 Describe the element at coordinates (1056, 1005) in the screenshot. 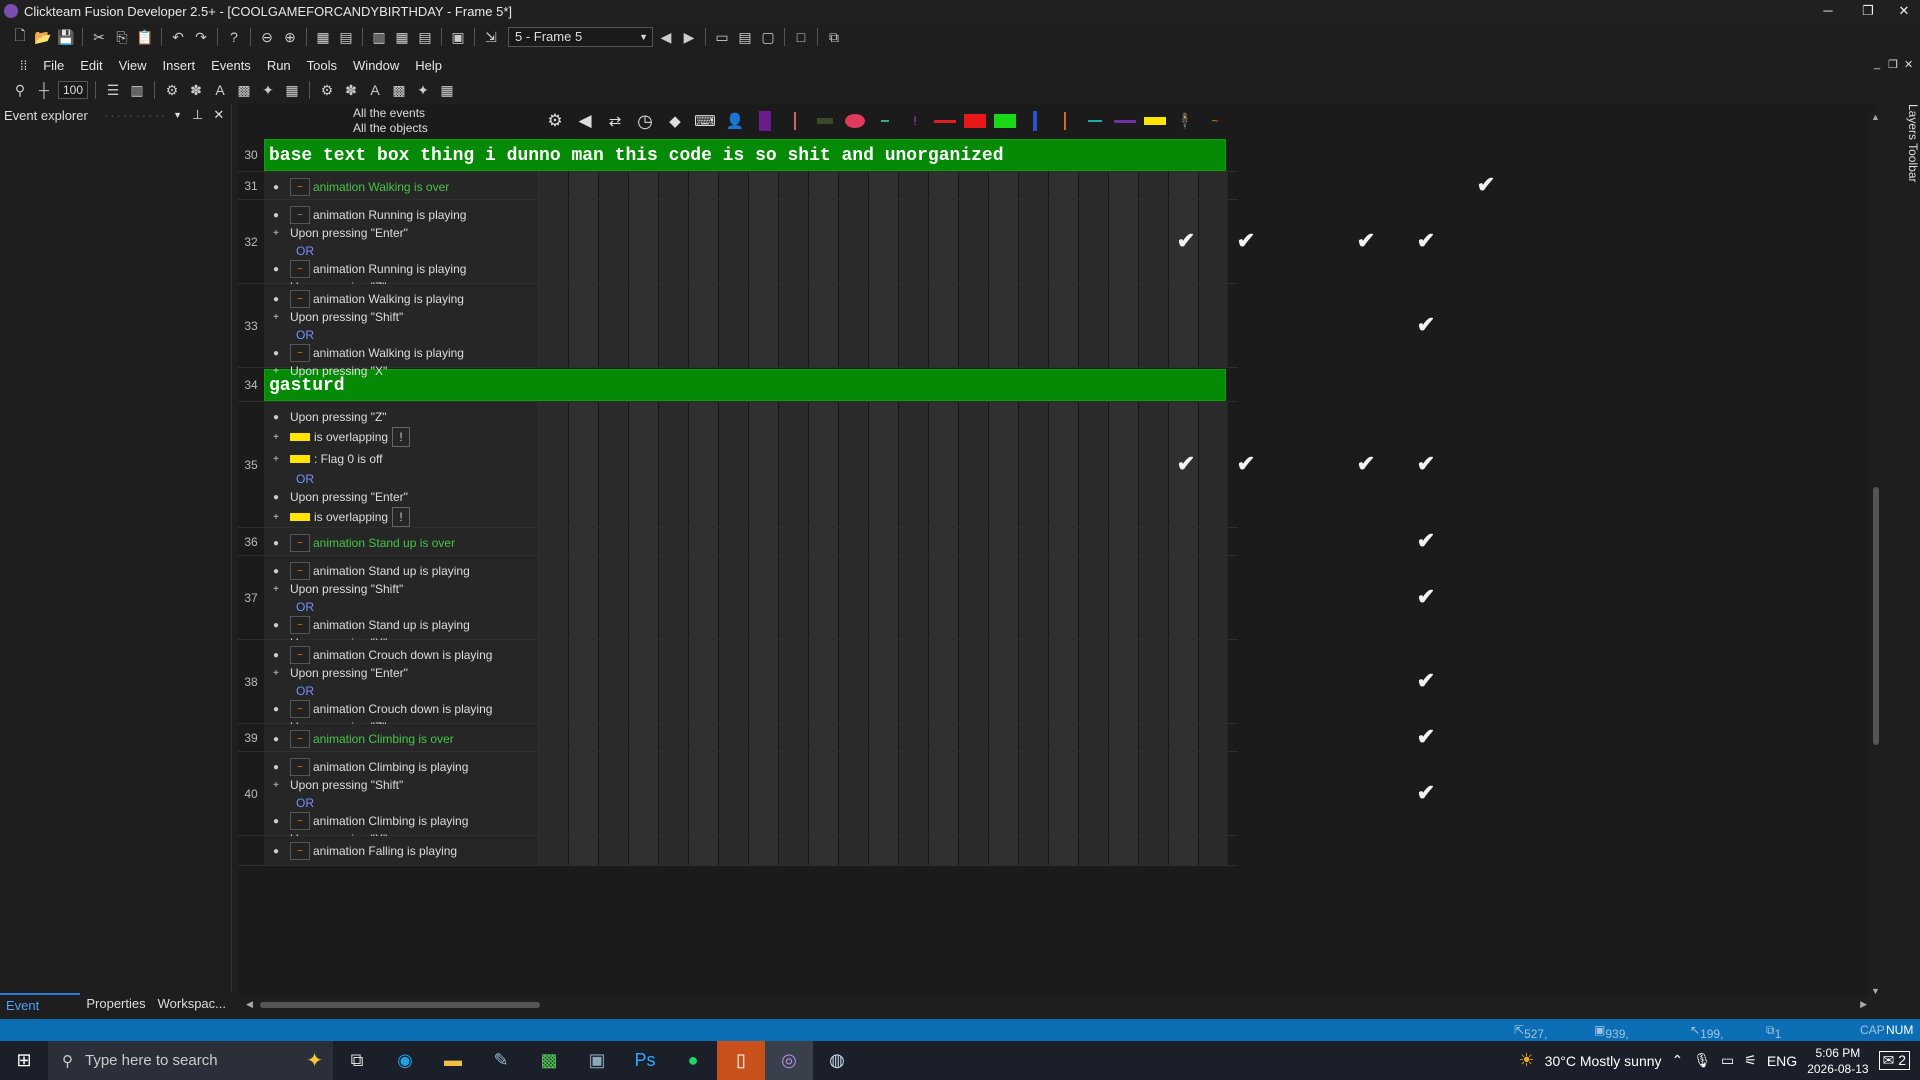

I see `horizontal-scrollbar: ◀ ▶` at that location.